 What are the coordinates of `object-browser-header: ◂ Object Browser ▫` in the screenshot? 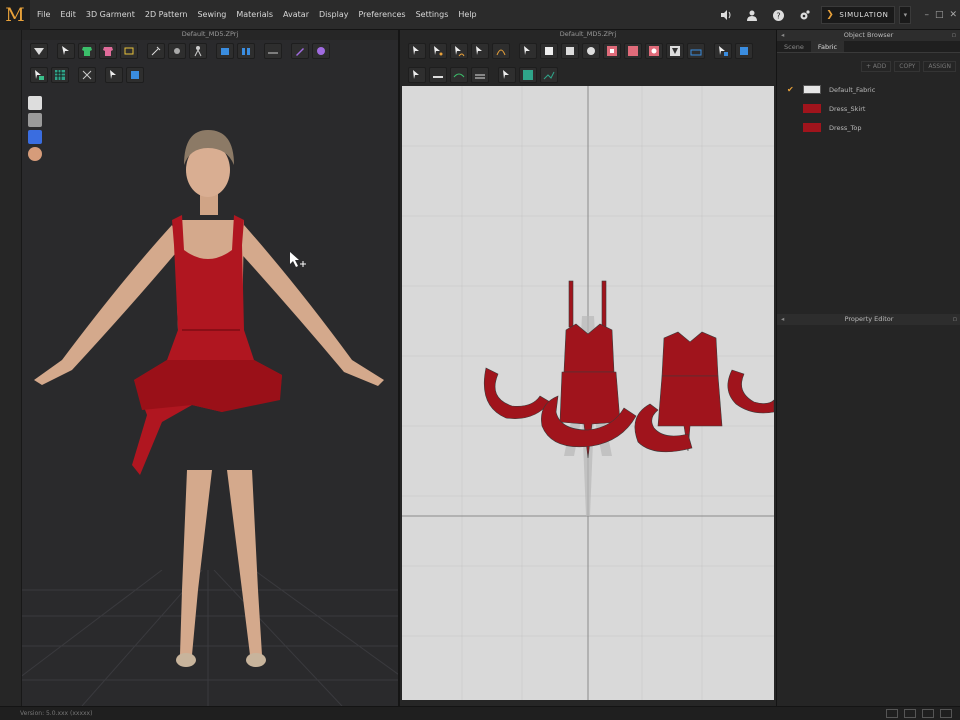 It's located at (868, 35).